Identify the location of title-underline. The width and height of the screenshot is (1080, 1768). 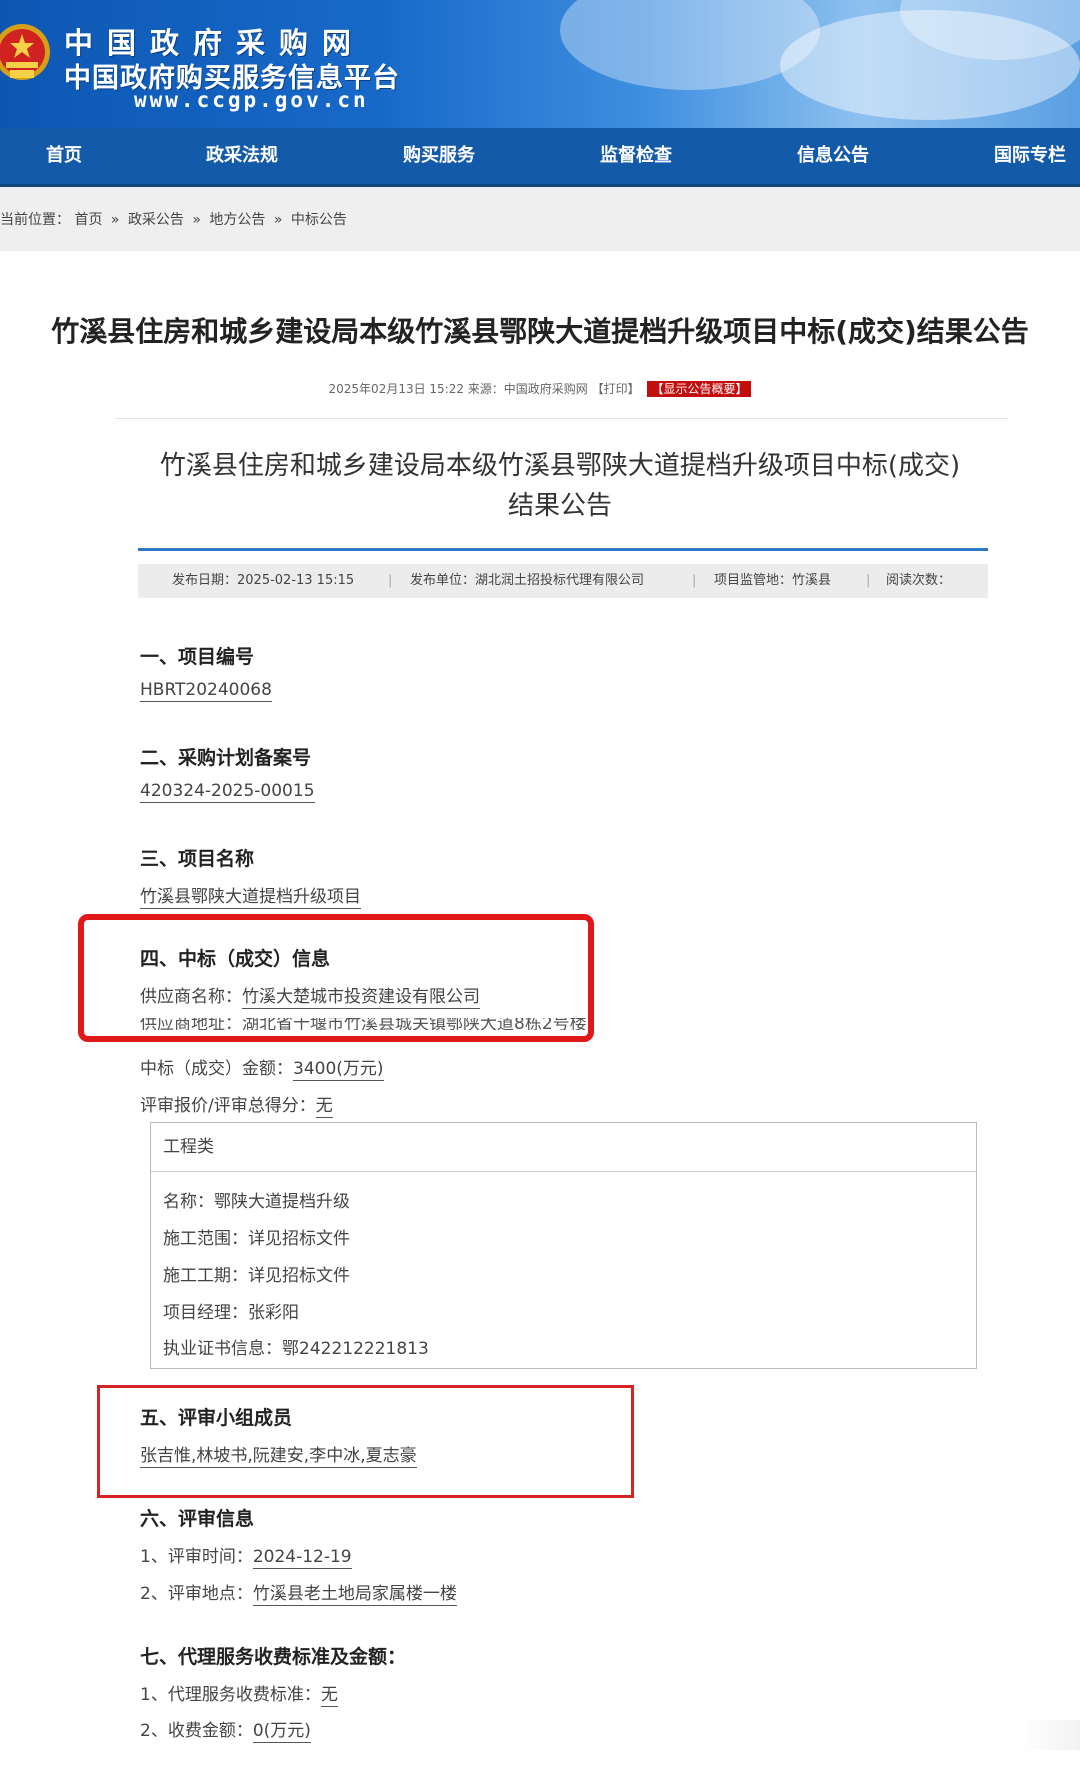
(563, 549).